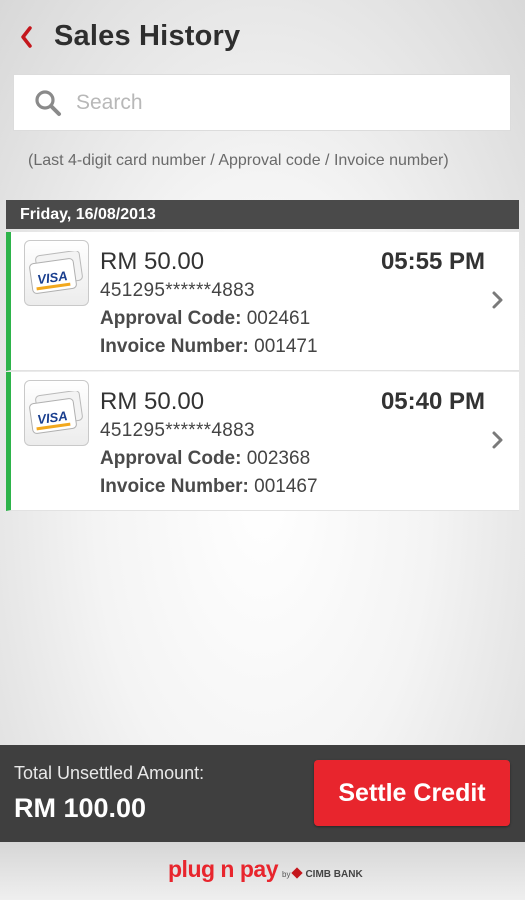 The image size is (525, 900). Describe the element at coordinates (278, 318) in the screenshot. I see `approval-code-value: 002461` at that location.